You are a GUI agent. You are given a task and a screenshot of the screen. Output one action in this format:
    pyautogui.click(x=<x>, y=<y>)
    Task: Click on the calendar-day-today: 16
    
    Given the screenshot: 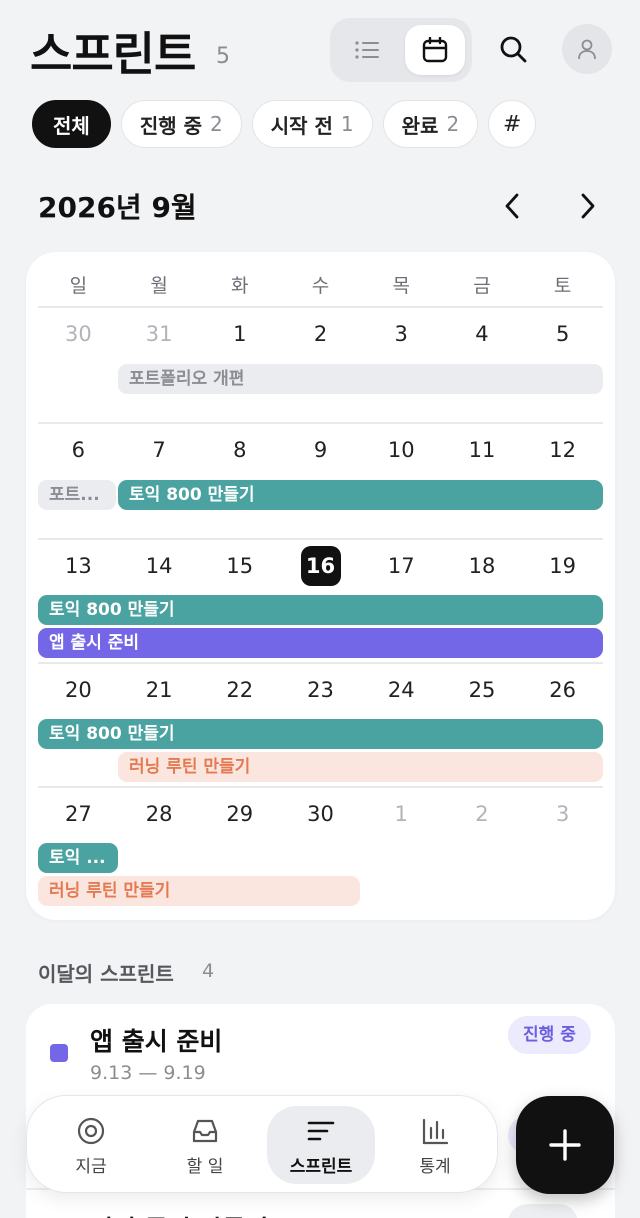 What is the action you would take?
    pyautogui.click(x=320, y=566)
    